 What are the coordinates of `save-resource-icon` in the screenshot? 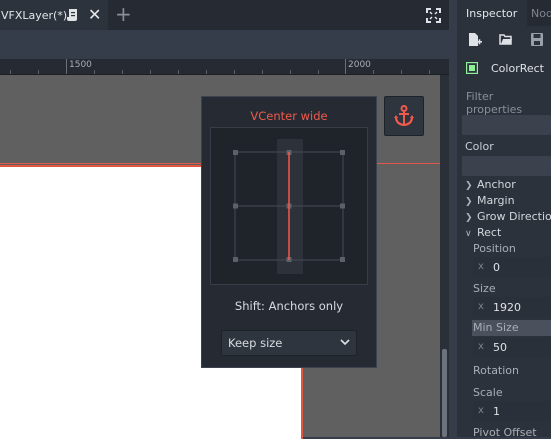 It's located at (537, 39).